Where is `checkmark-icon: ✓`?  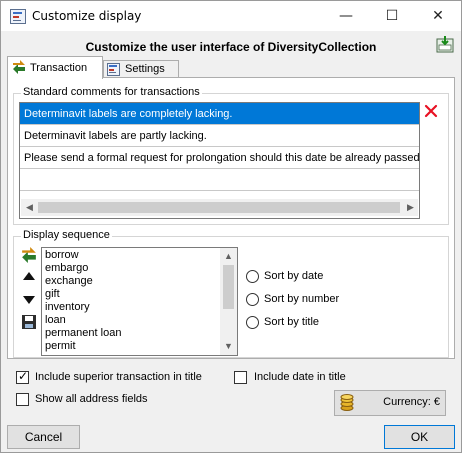
checkmark-icon: ✓ is located at coordinates (23, 376).